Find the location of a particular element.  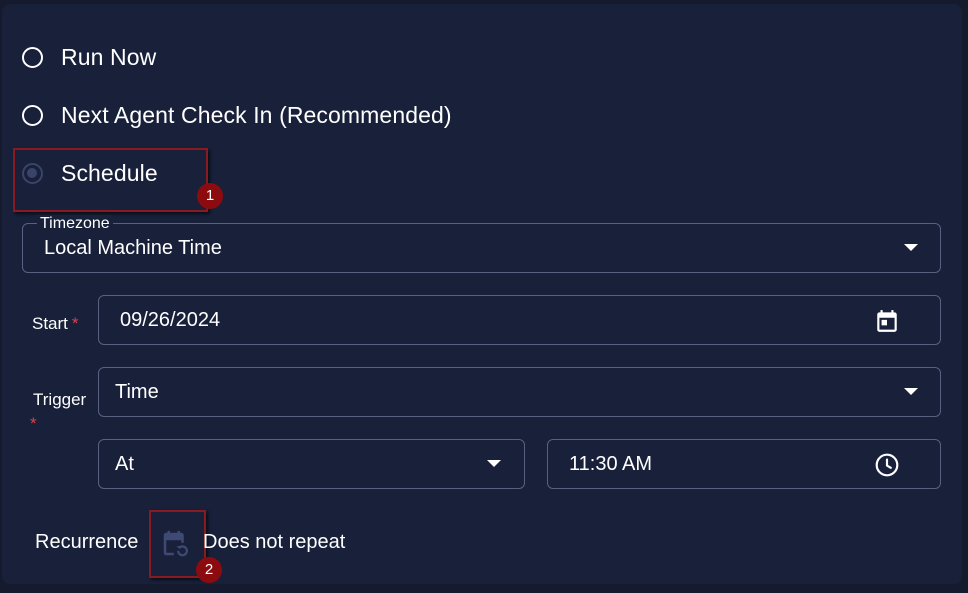

run-now-option: Run Now is located at coordinates (89, 57).